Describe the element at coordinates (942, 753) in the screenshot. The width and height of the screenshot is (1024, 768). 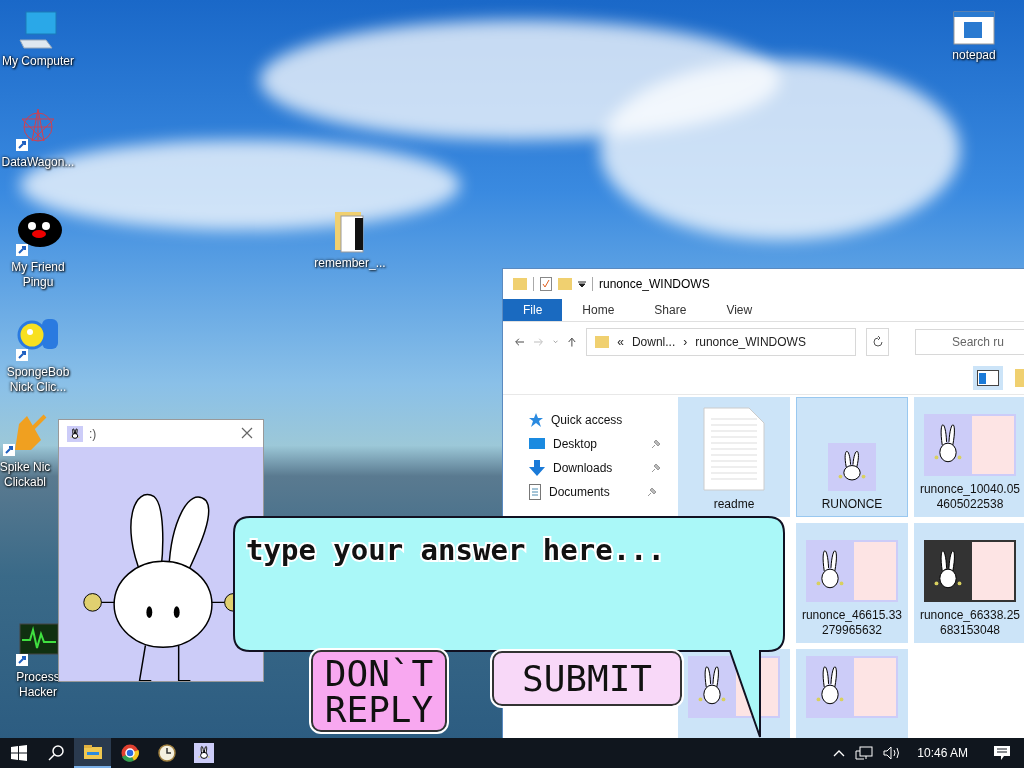
I see `clock-time: 10:46 AM` at that location.